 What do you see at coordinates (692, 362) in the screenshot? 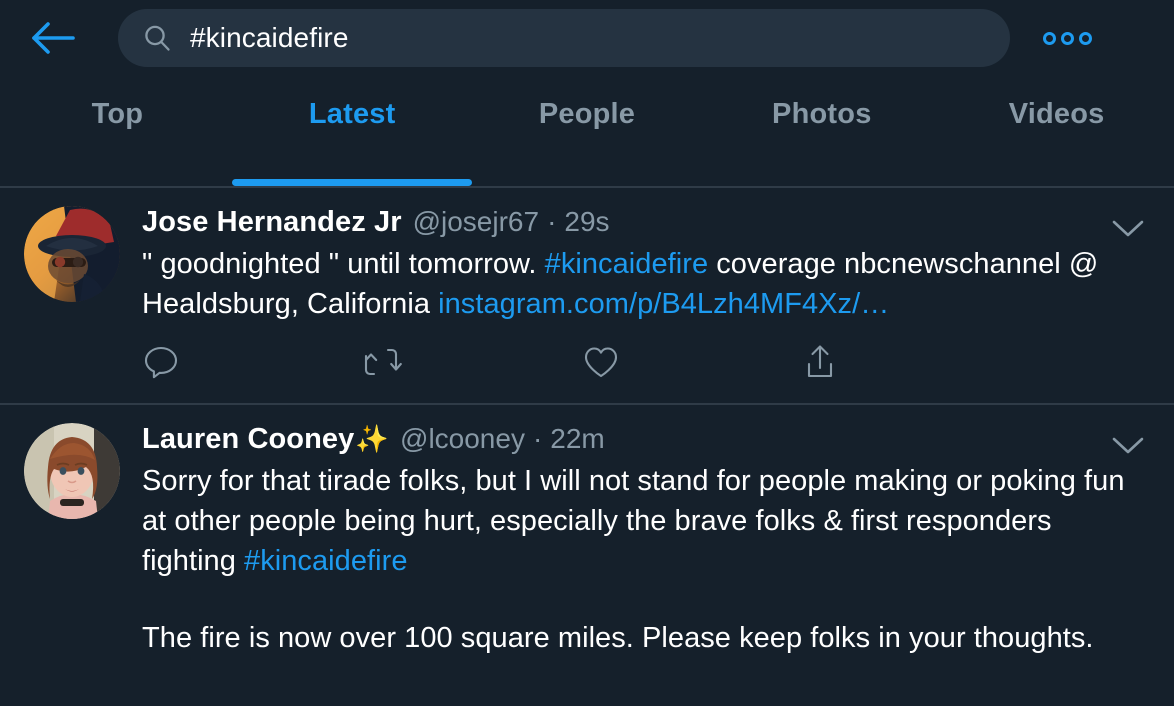
I see `like-icon` at bounding box center [692, 362].